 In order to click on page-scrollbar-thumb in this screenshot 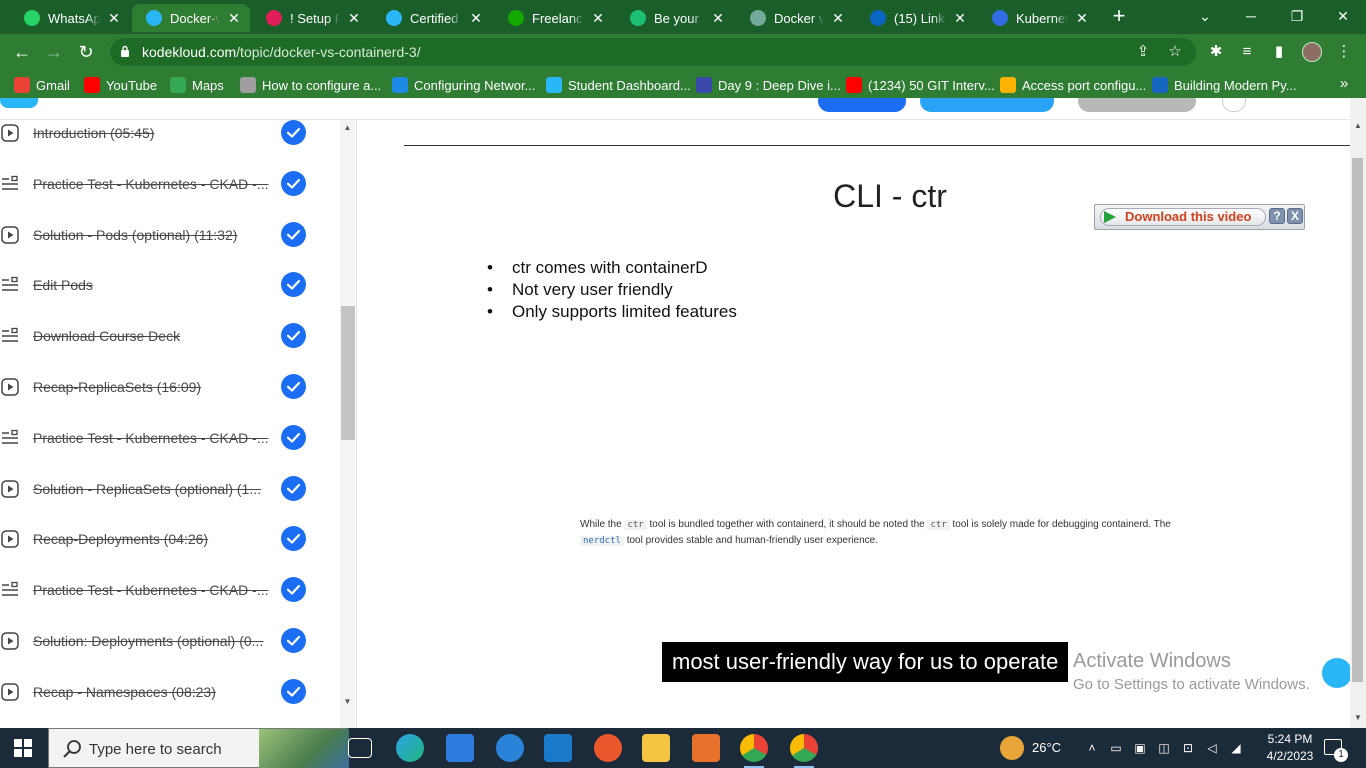, I will do `click(1357, 420)`.